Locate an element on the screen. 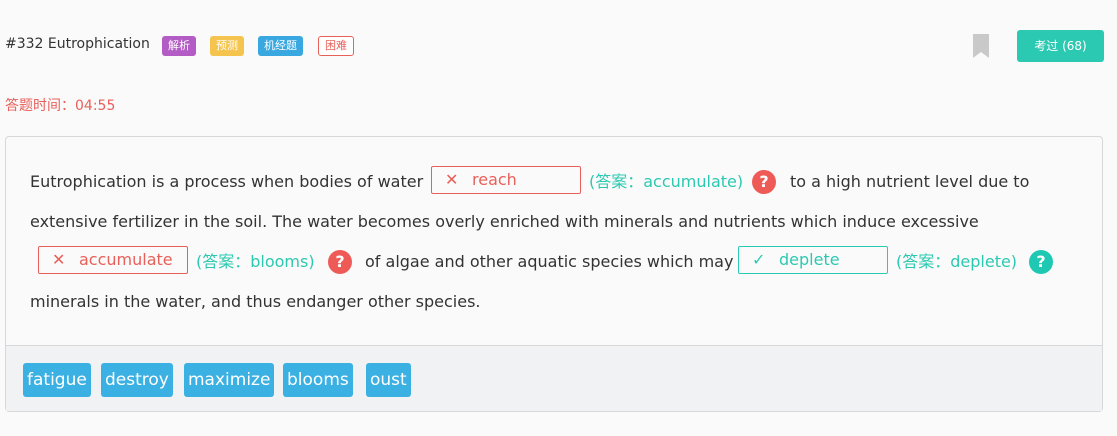 Image resolution: width=1117 pixels, height=436 pixels. option-destroy: destroy is located at coordinates (137, 380).